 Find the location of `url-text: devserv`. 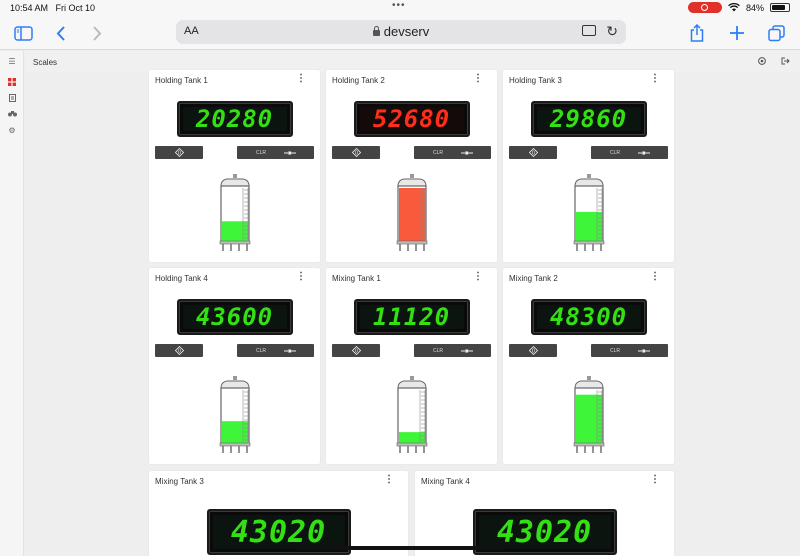

url-text: devserv is located at coordinates (401, 31).